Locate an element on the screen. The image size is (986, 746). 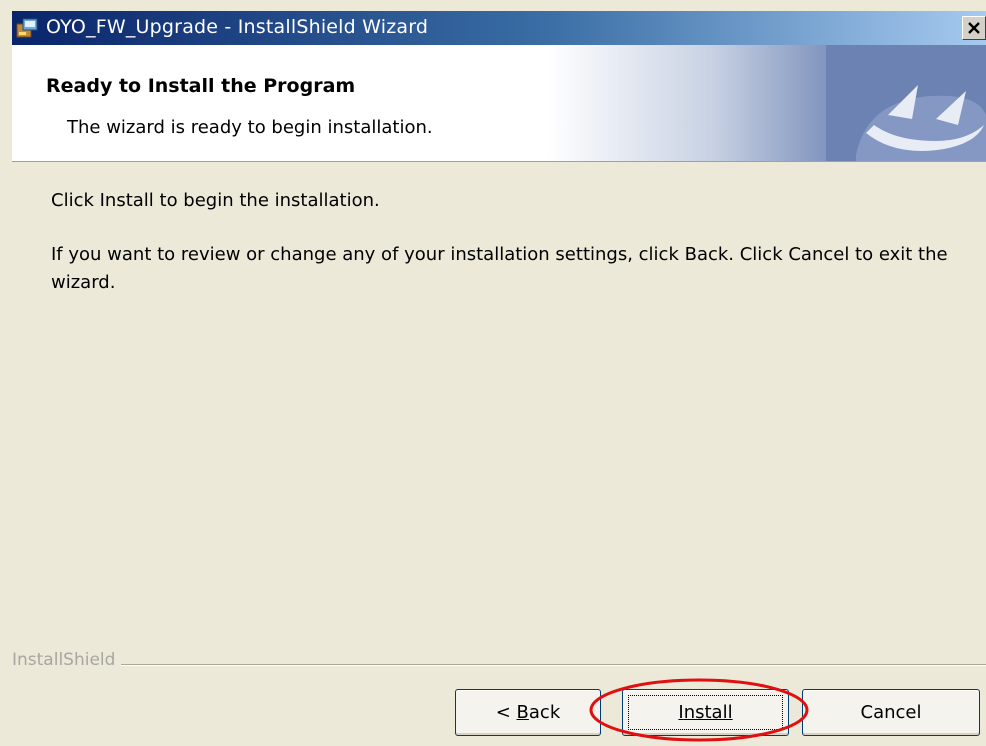
close-button is located at coordinates (974, 28).